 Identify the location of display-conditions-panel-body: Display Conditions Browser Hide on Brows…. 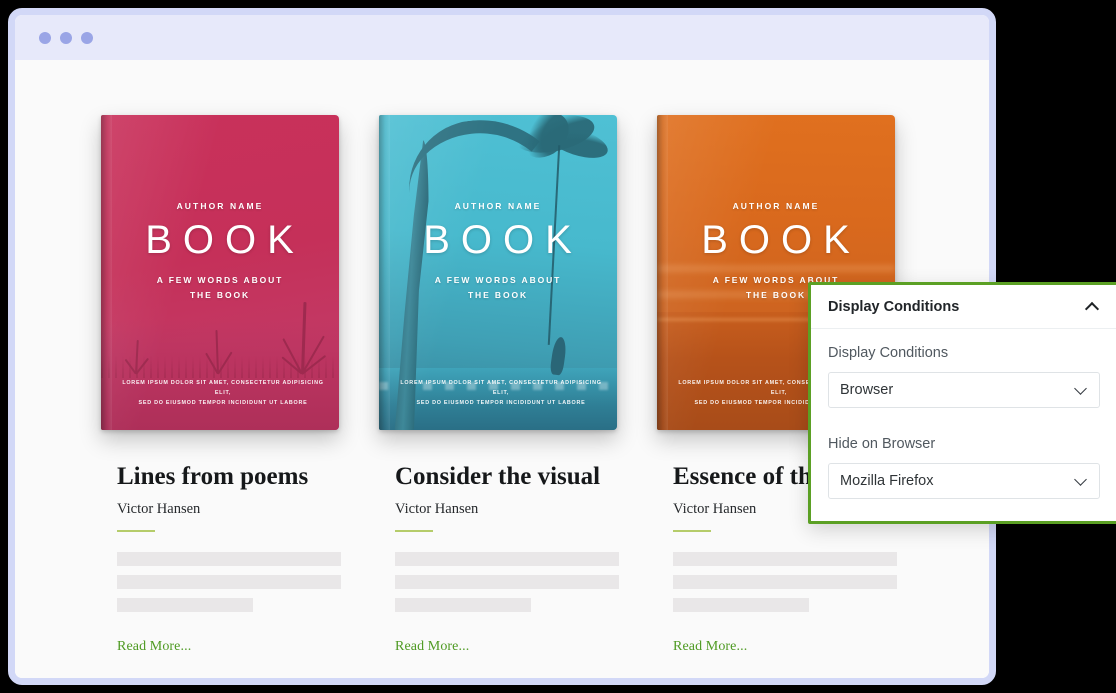
(963, 425).